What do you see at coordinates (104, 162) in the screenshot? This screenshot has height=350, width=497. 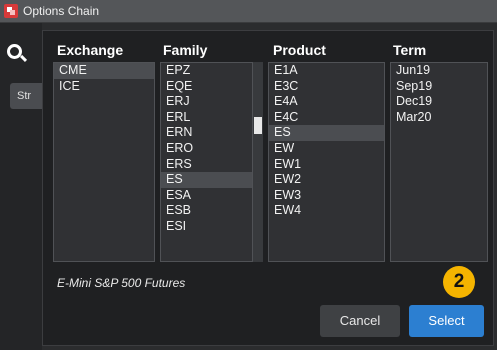 I see `exchange-list: CME ICE` at bounding box center [104, 162].